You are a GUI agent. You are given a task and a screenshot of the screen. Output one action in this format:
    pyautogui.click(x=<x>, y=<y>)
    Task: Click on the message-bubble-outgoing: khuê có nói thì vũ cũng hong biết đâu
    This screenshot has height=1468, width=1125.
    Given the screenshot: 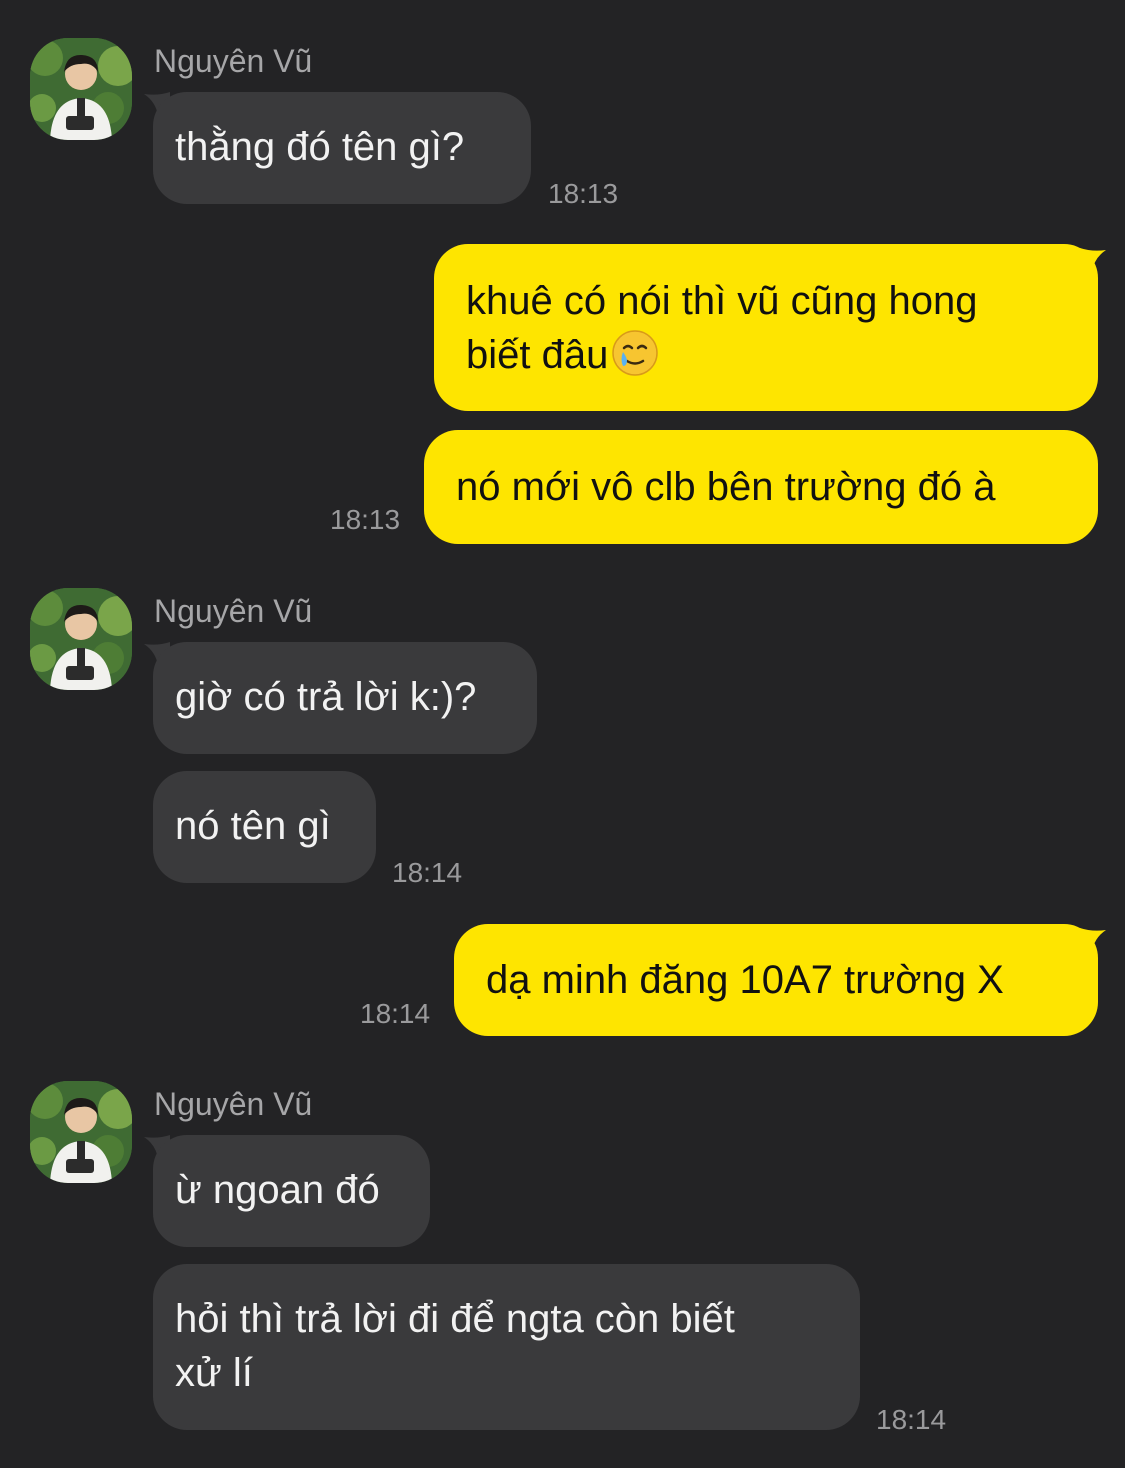 What is the action you would take?
    pyautogui.click(x=766, y=327)
    